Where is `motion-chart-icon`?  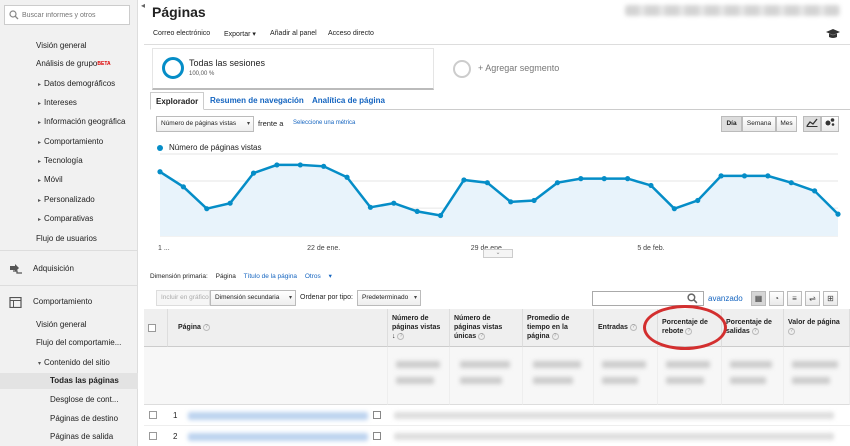
motion-chart-icon is located at coordinates (830, 124).